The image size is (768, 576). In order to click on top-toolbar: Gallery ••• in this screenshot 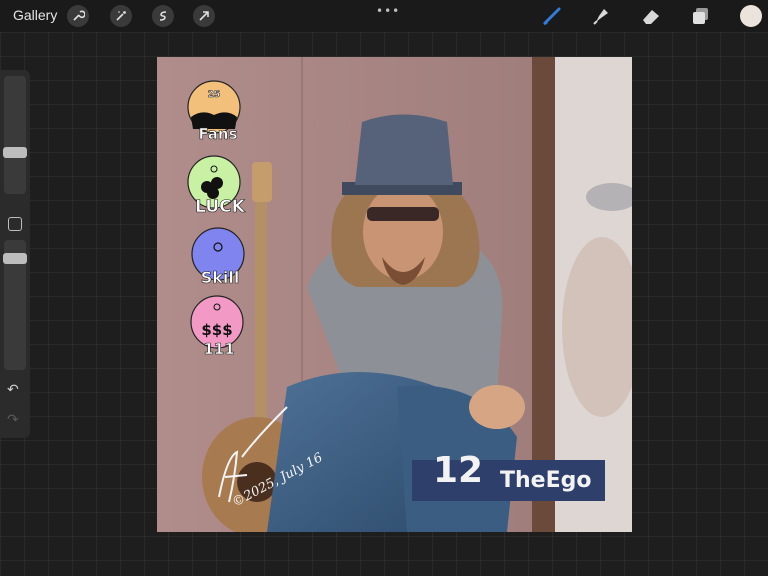, I will do `click(384, 16)`.